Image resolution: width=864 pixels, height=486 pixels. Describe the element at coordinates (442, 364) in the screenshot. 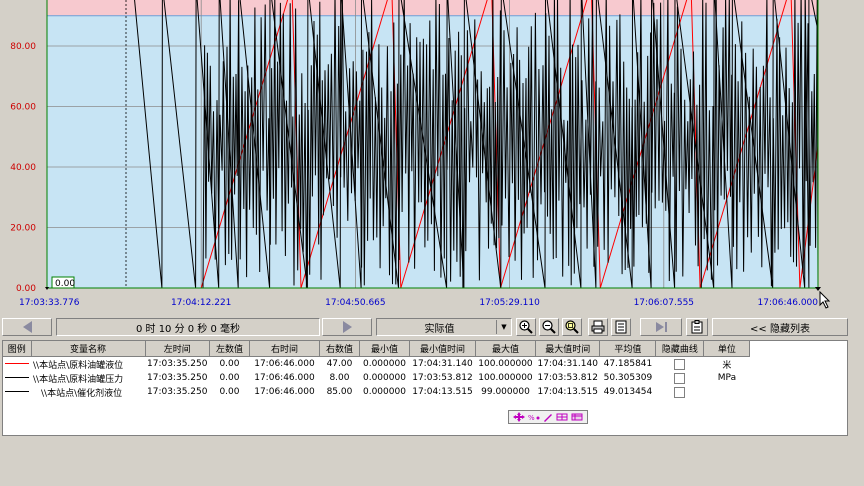

I see `min-time: 17:04:31.140` at that location.